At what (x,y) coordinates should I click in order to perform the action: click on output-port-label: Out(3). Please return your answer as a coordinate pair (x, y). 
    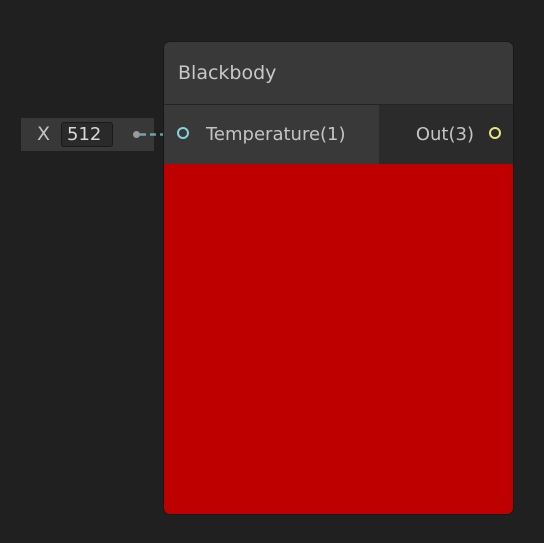
    Looking at the image, I should click on (444, 134).